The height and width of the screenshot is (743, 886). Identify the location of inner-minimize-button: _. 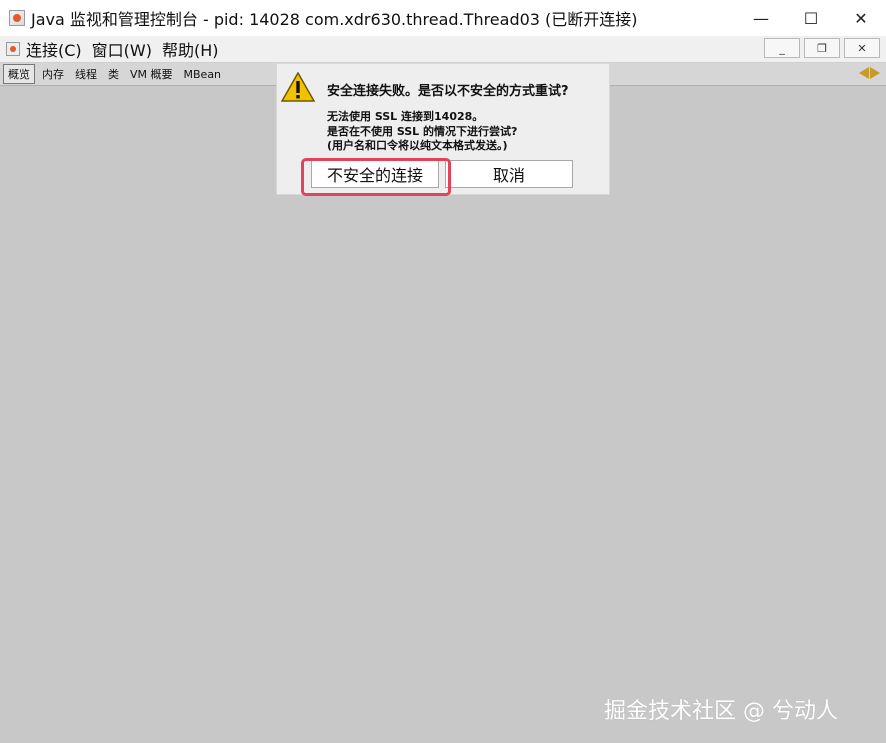
(782, 48).